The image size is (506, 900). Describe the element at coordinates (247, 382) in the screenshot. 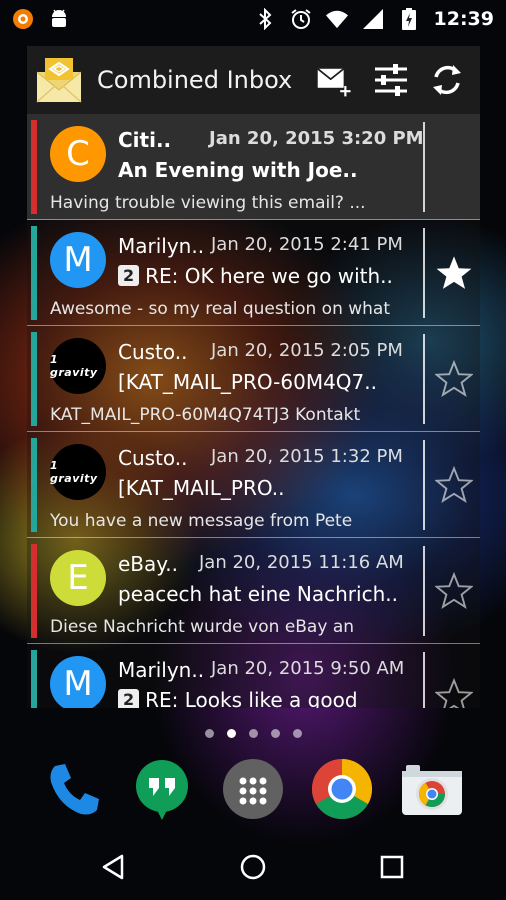

I see `message-subject: [KAT_MAIL_PRO-60M4Q7..` at that location.